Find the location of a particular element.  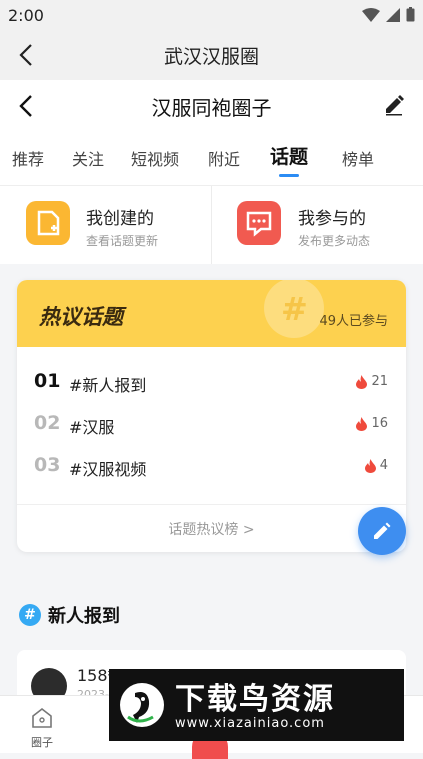

page-title: 汉服同袍圈子 is located at coordinates (211, 108).